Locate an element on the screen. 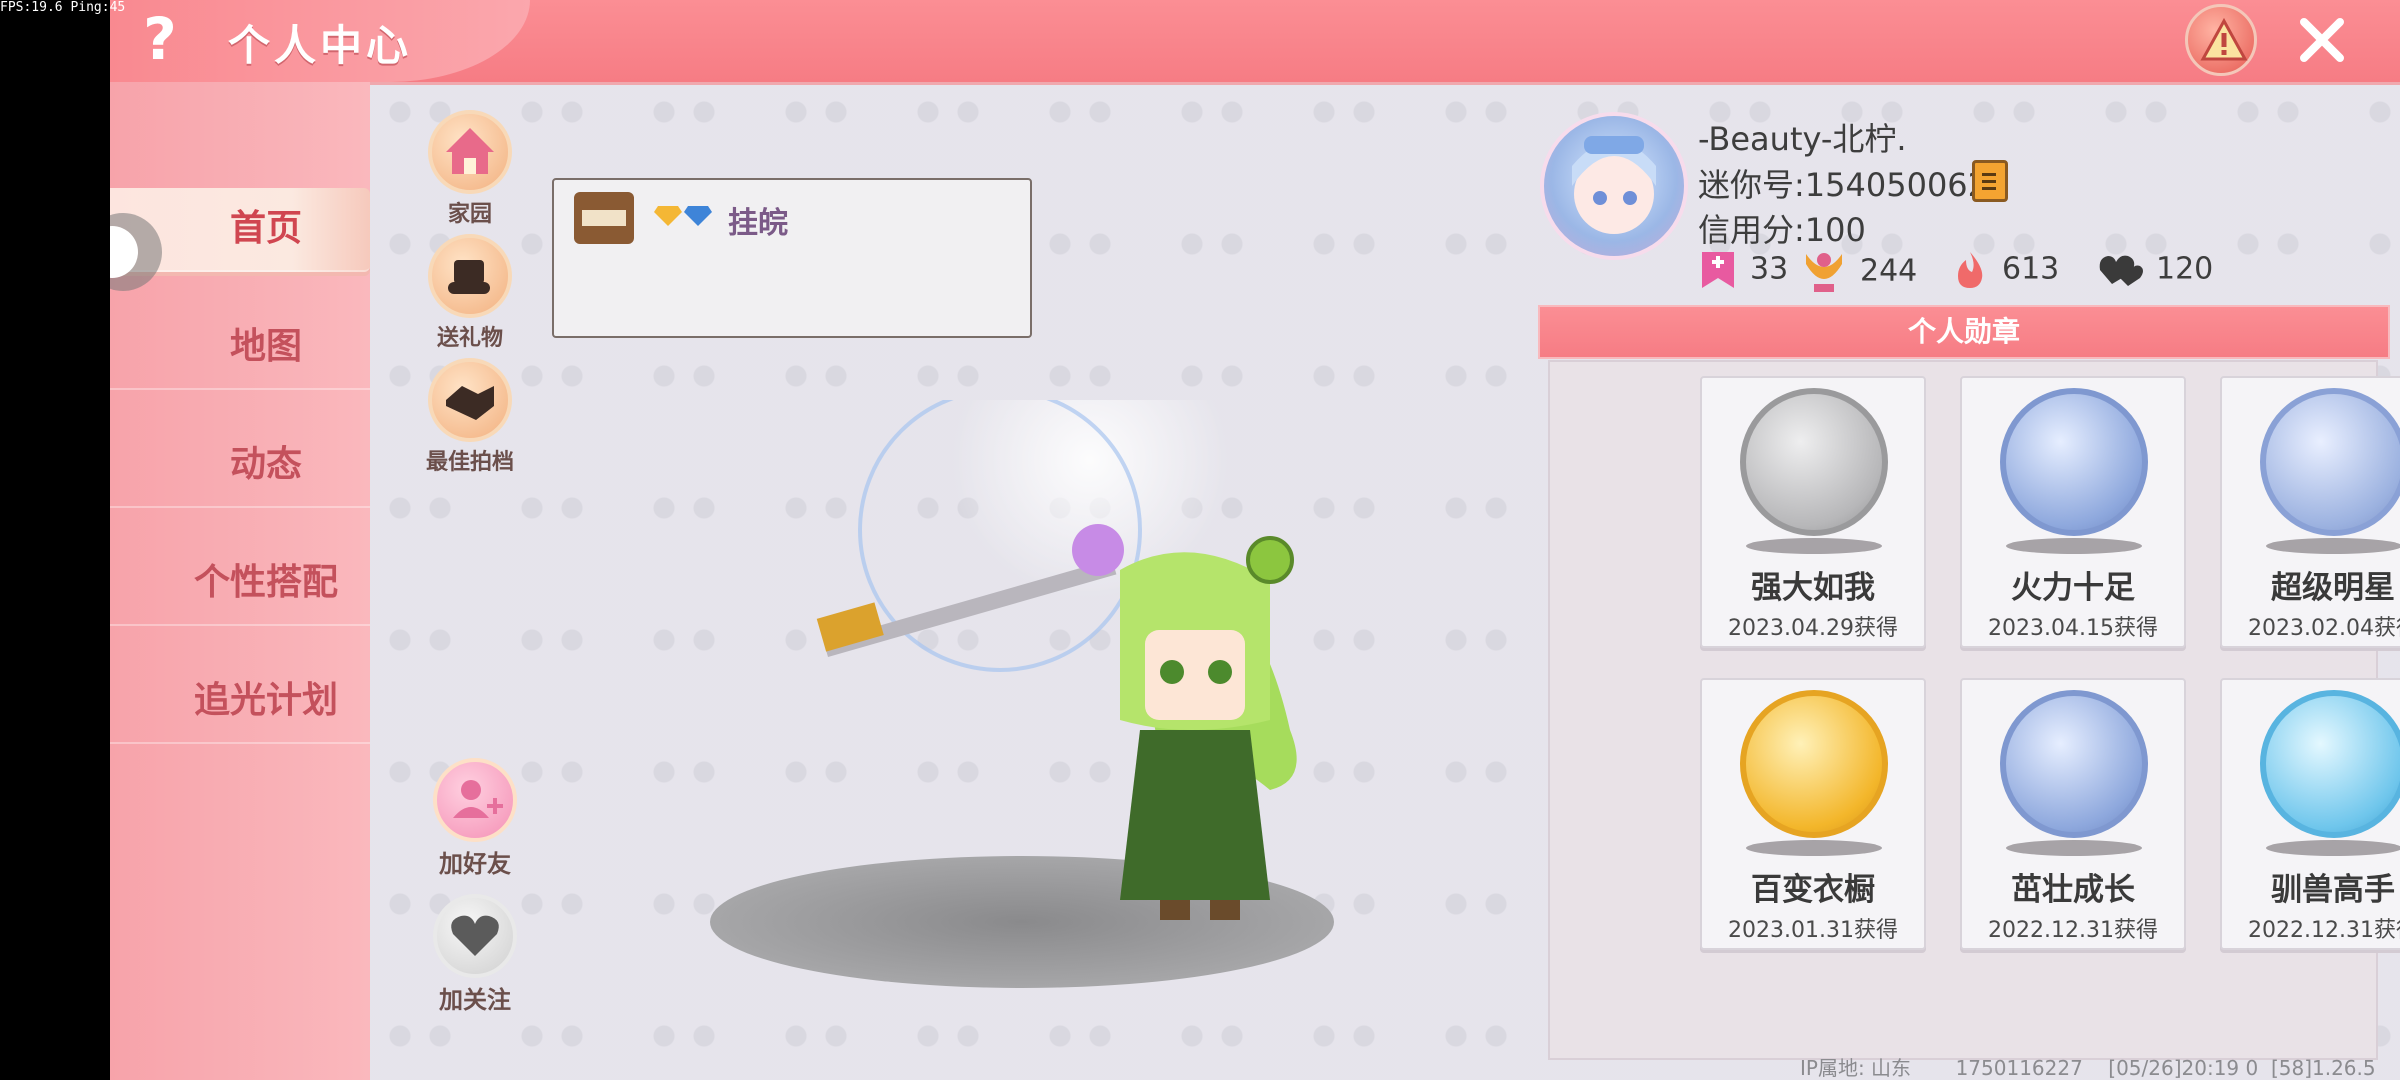  sidebar-item-chasing-light: 追光计划 is located at coordinates (240, 702).